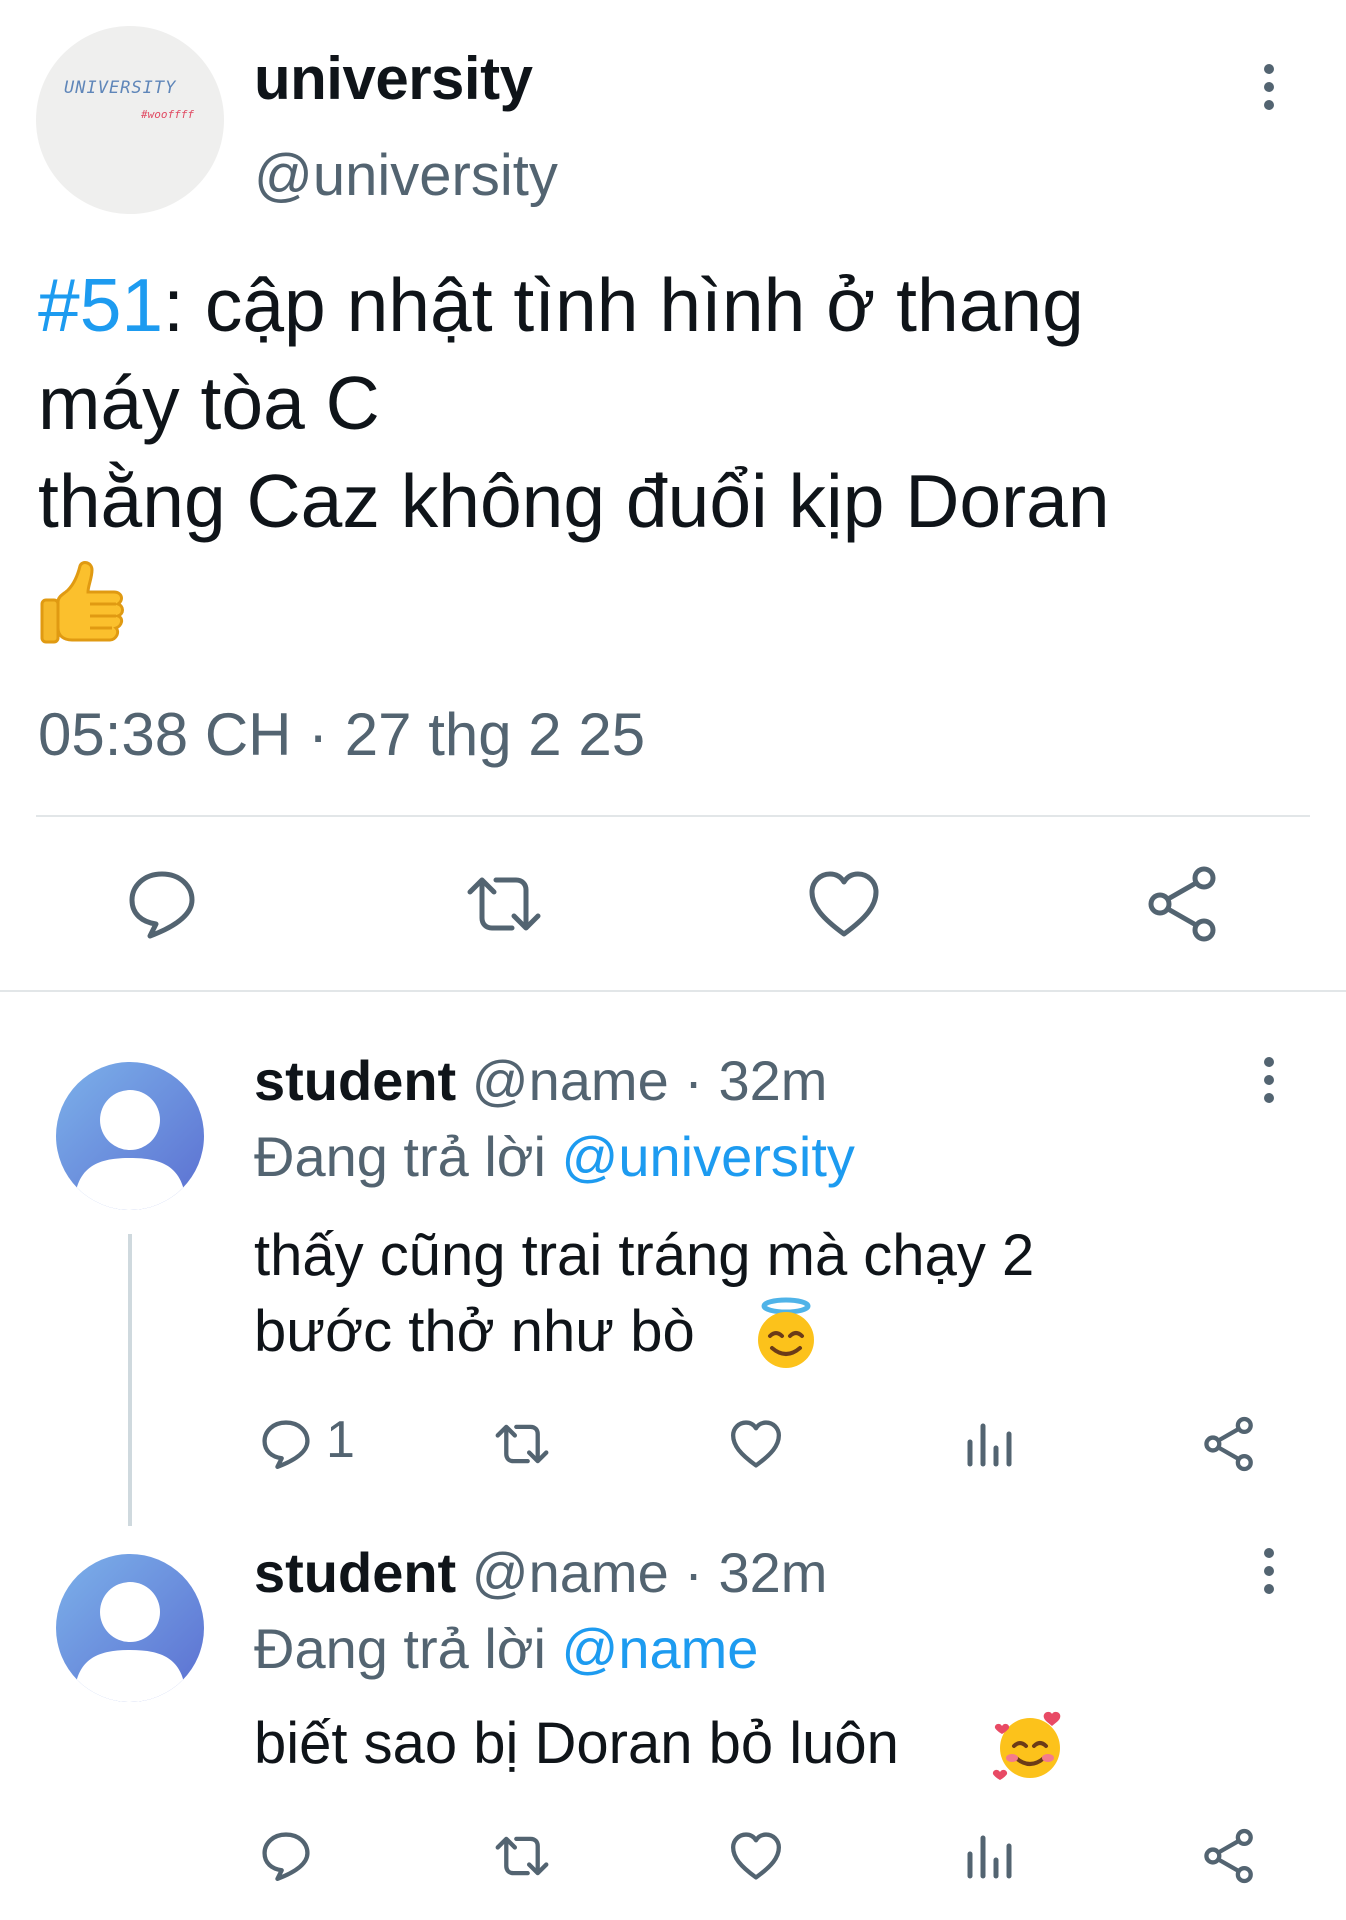  What do you see at coordinates (660, 1648) in the screenshot?
I see `mention-link: @name` at bounding box center [660, 1648].